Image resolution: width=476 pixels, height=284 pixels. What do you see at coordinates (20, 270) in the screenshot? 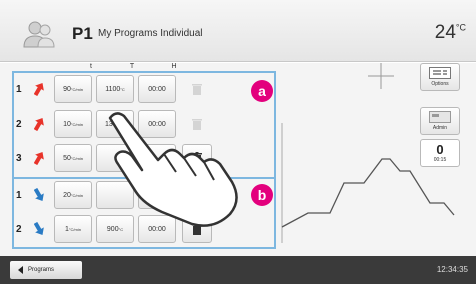
I see `back-arrow-icon` at bounding box center [20, 270].